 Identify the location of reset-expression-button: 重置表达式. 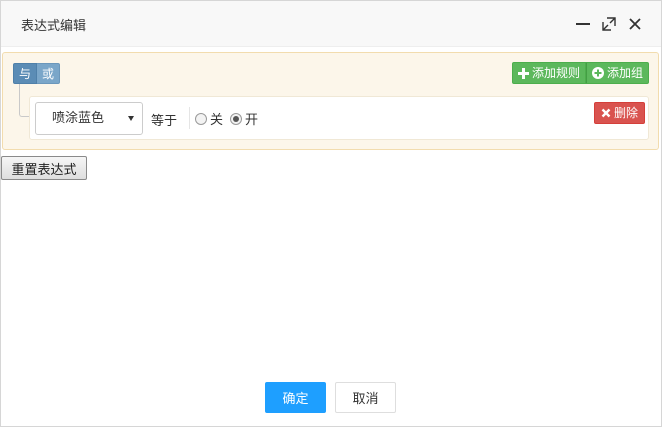
(44, 168).